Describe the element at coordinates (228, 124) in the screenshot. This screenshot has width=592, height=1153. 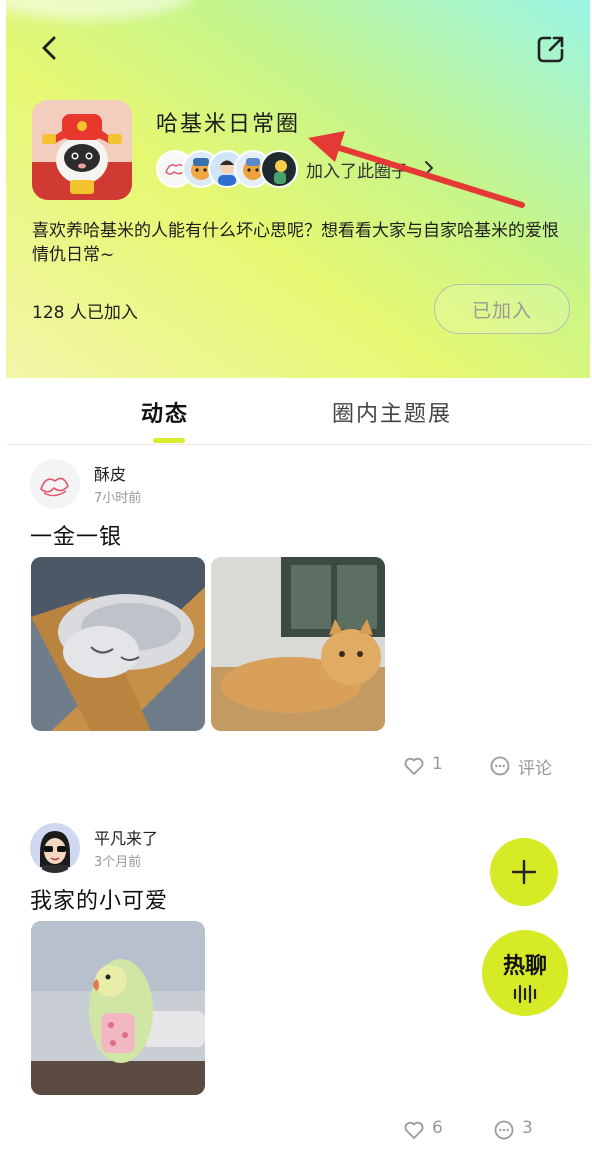
I see `circle-title: 哈基米日常圈` at that location.